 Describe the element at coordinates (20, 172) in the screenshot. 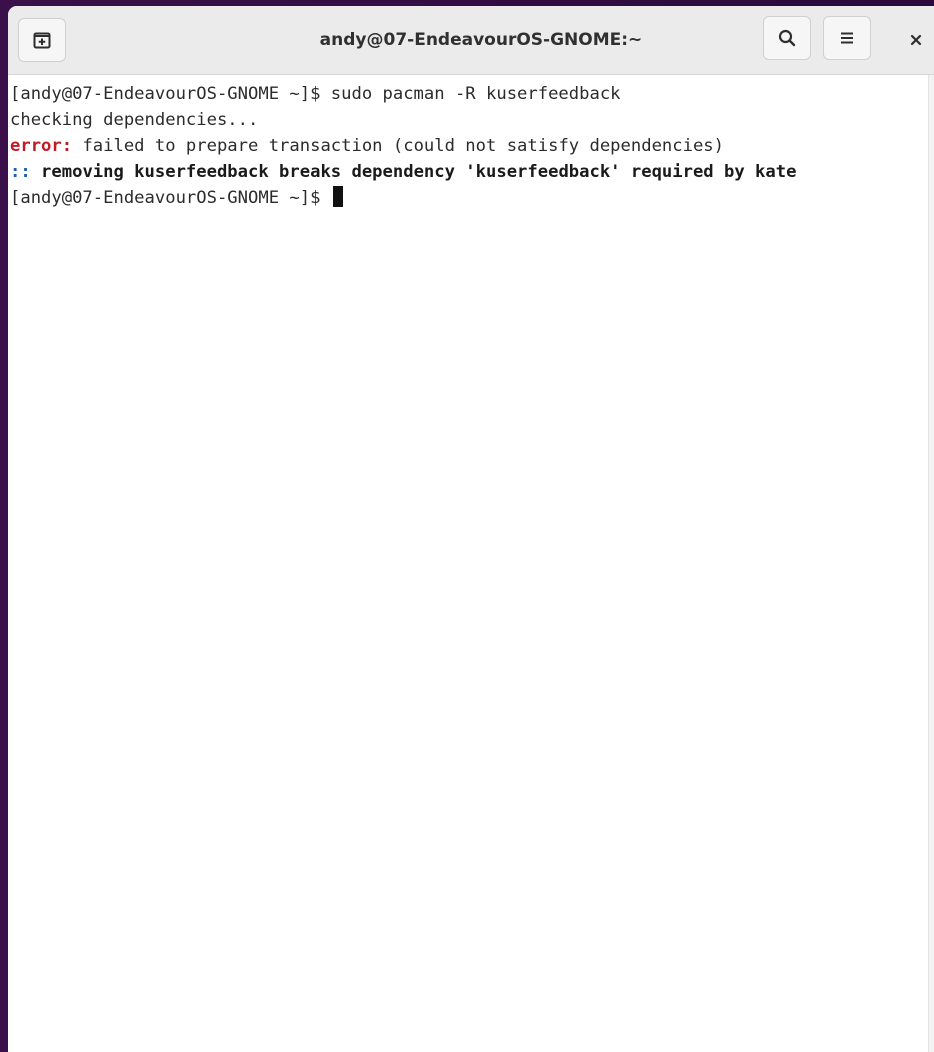

I see `info-prefix: ::` at that location.